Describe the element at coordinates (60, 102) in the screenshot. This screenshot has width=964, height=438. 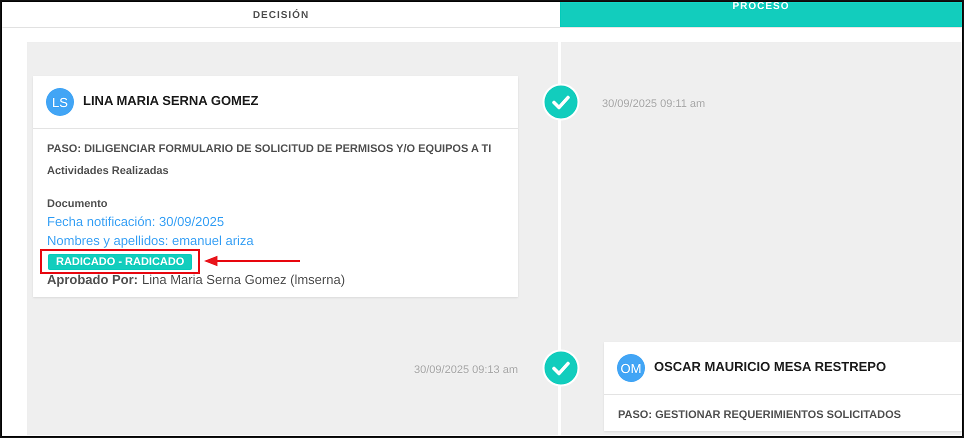
I see `avatar: LS` at that location.